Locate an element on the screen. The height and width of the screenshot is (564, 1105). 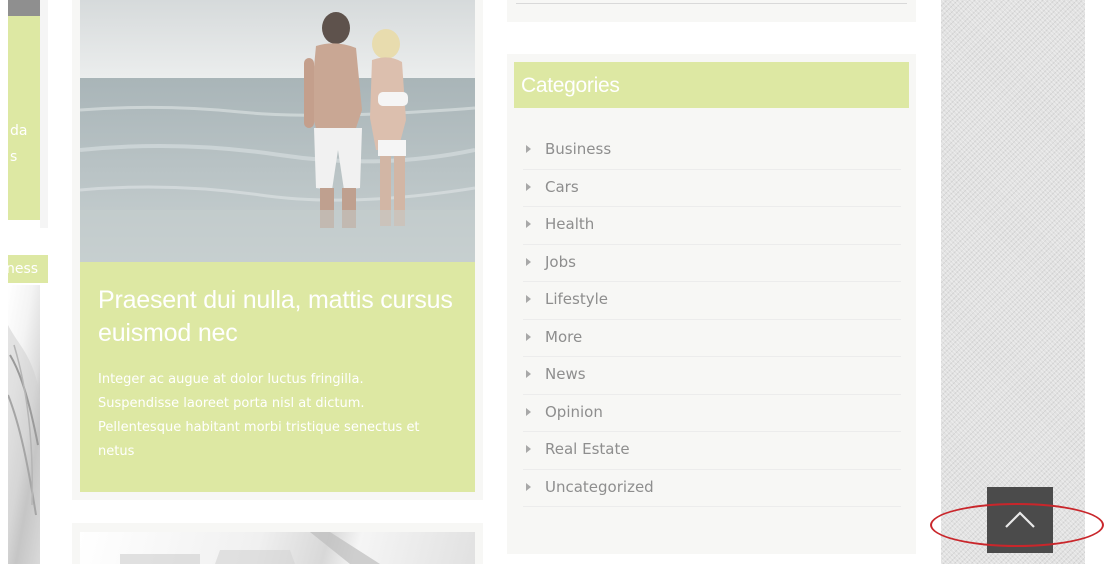
category-item-real-estate: Real Estate is located at coordinates (712, 451).